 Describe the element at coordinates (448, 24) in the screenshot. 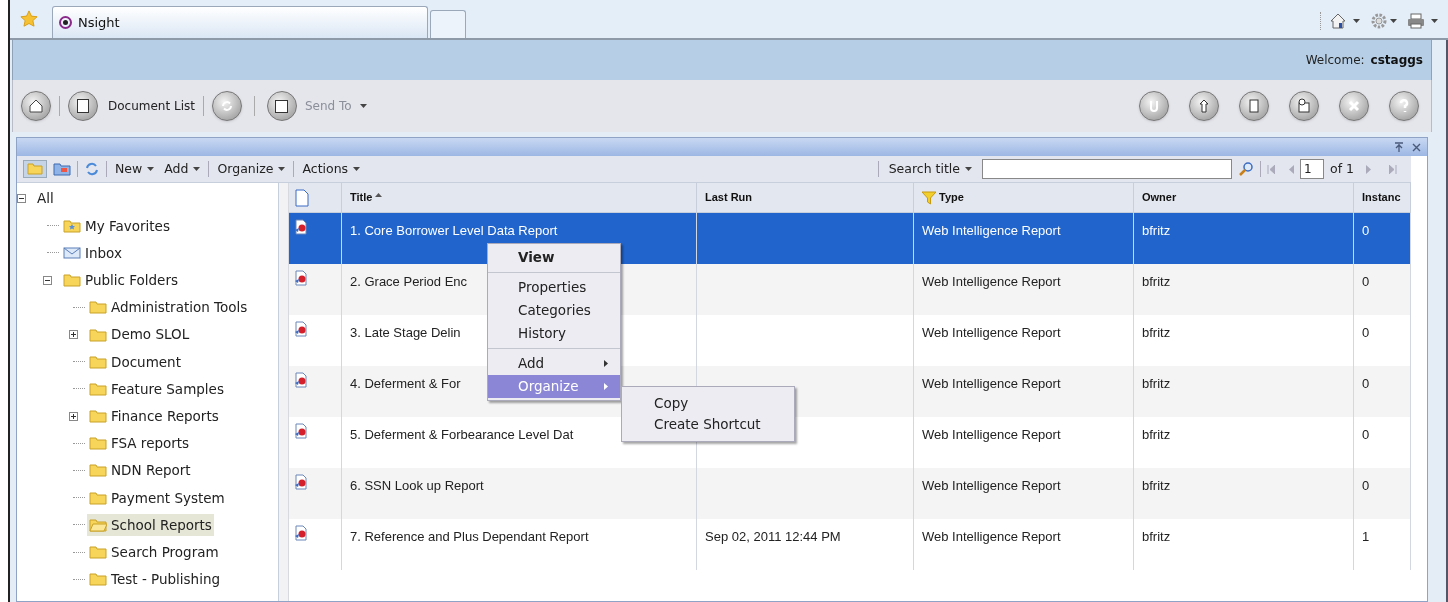

I see `new-tab-button` at that location.